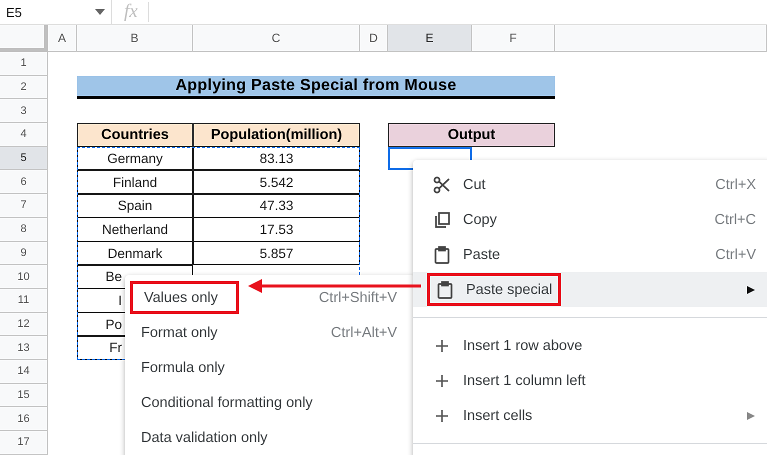 Image resolution: width=767 pixels, height=455 pixels. I want to click on row-header: 5, so click(24, 158).